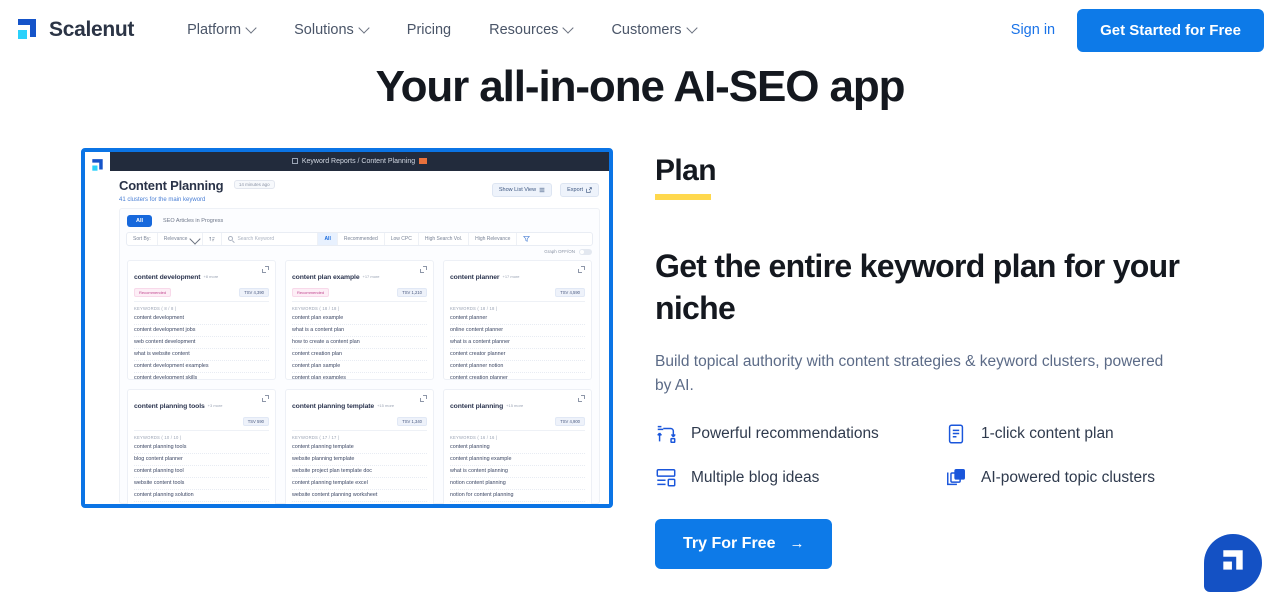  What do you see at coordinates (1170, 30) in the screenshot?
I see `get-started-button: Get Started for Free` at bounding box center [1170, 30].